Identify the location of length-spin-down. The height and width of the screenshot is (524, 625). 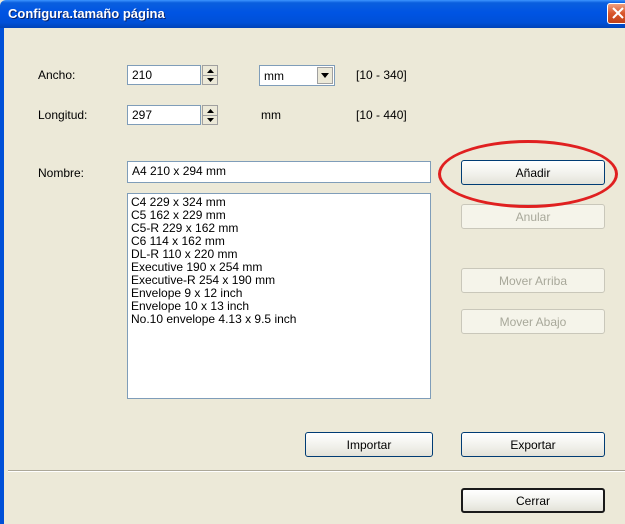
(210, 119).